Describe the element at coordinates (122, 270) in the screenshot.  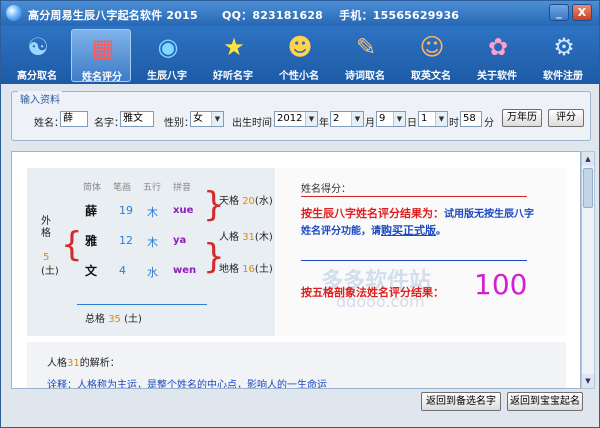
I see `strokes-3: 4` at that location.